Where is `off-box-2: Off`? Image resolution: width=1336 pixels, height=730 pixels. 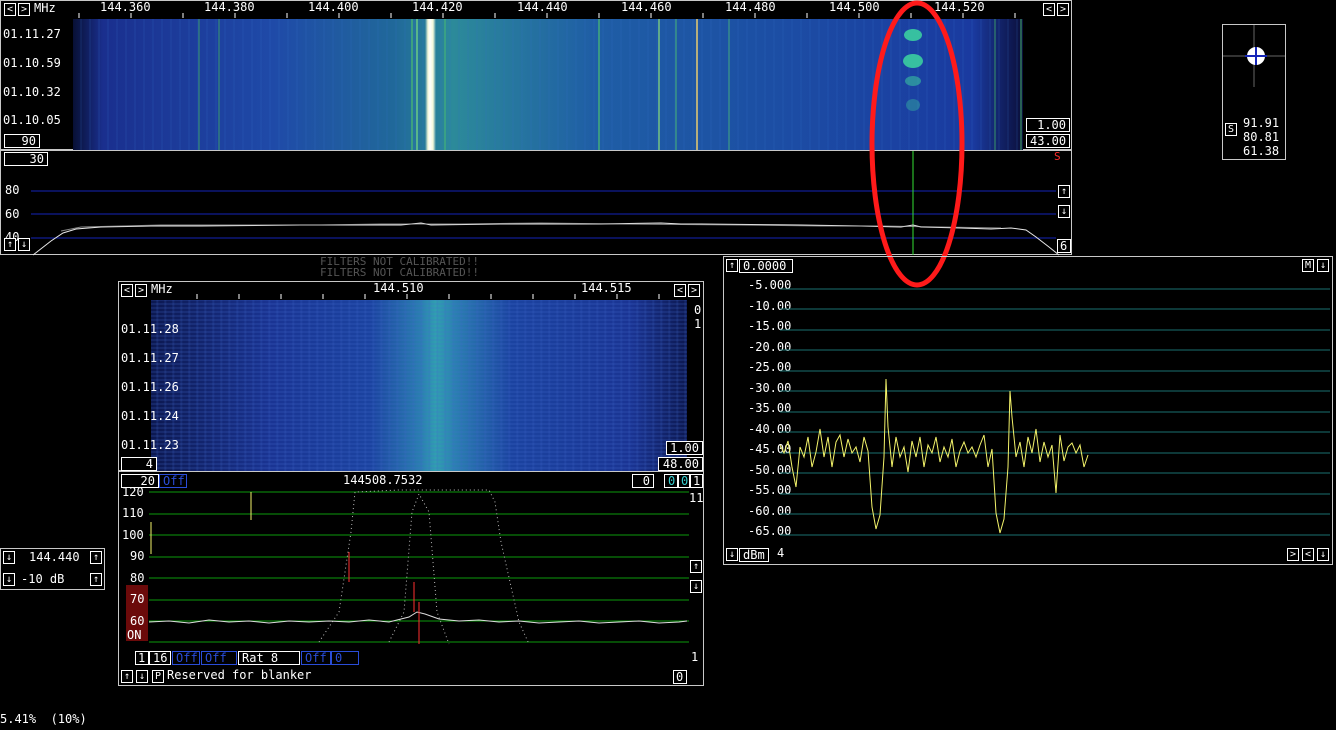 off-box-2: Off is located at coordinates (219, 658).